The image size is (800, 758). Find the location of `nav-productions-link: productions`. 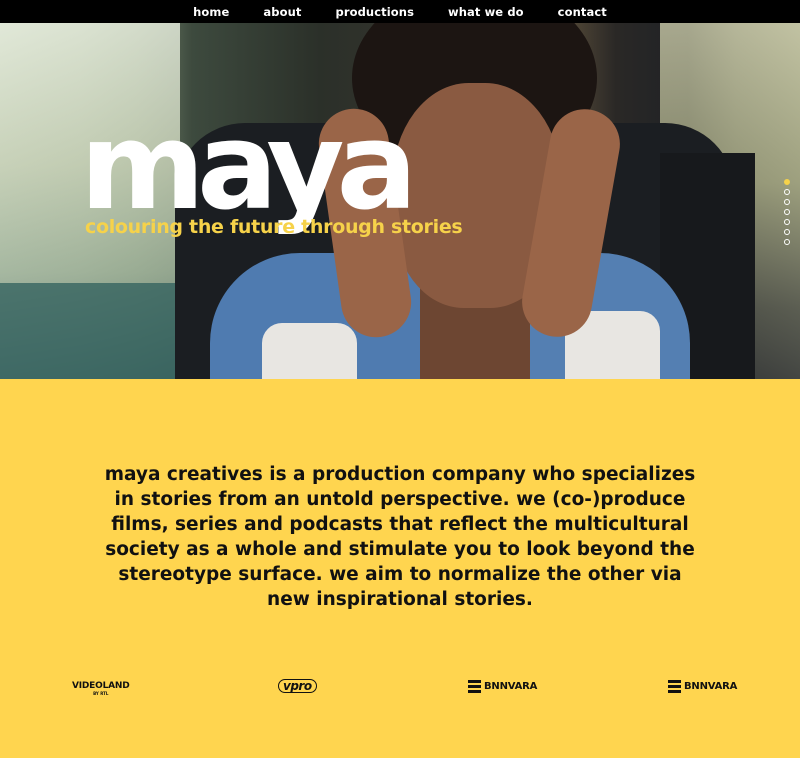

nav-productions-link: productions is located at coordinates (375, 12).